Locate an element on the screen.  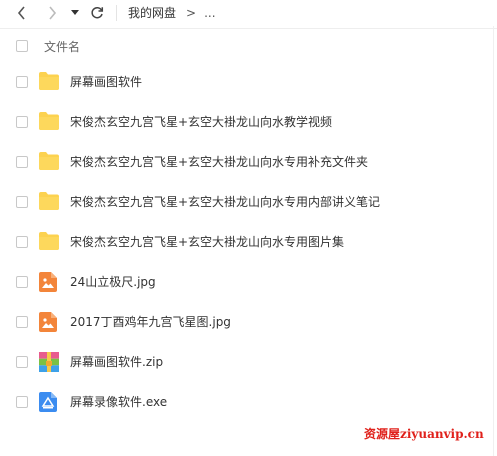
file-name: 宋俊杰玄空九宫飞星+玄空大褂龙山向水专用补充文件夹 is located at coordinates (219, 161).